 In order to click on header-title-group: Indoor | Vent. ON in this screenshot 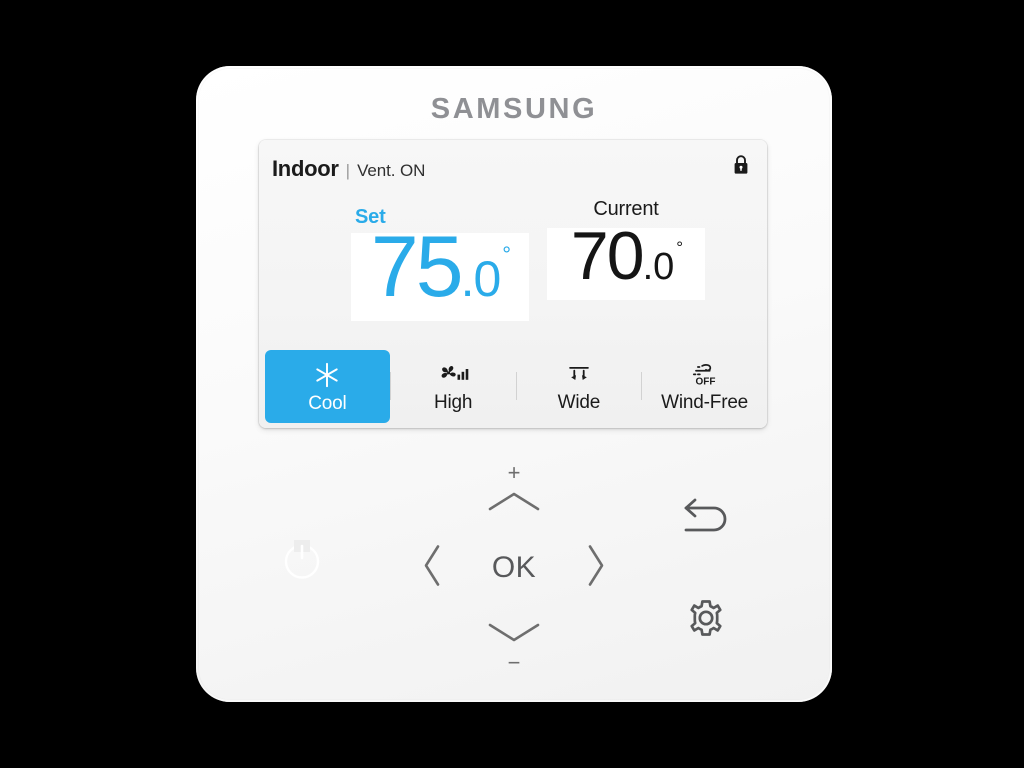, I will do `click(348, 169)`.